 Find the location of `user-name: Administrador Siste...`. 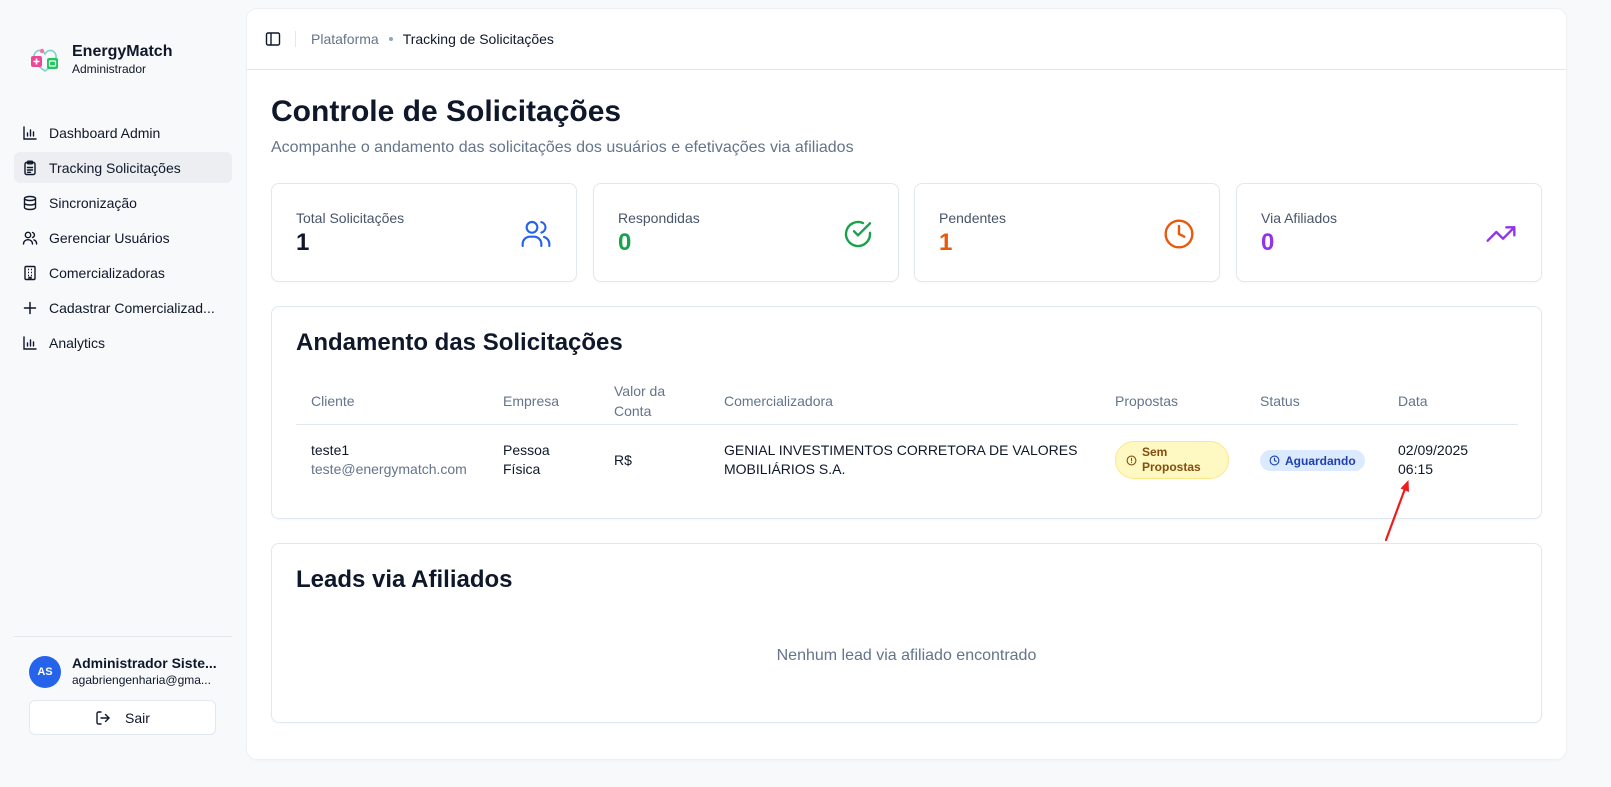

user-name: Administrador Siste... is located at coordinates (144, 663).